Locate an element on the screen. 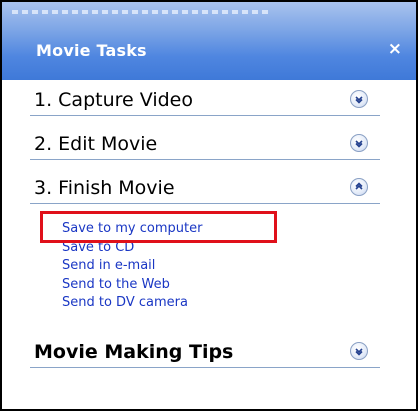 The width and height of the screenshot is (418, 411). pane-title: Movie Tasks is located at coordinates (91, 50).